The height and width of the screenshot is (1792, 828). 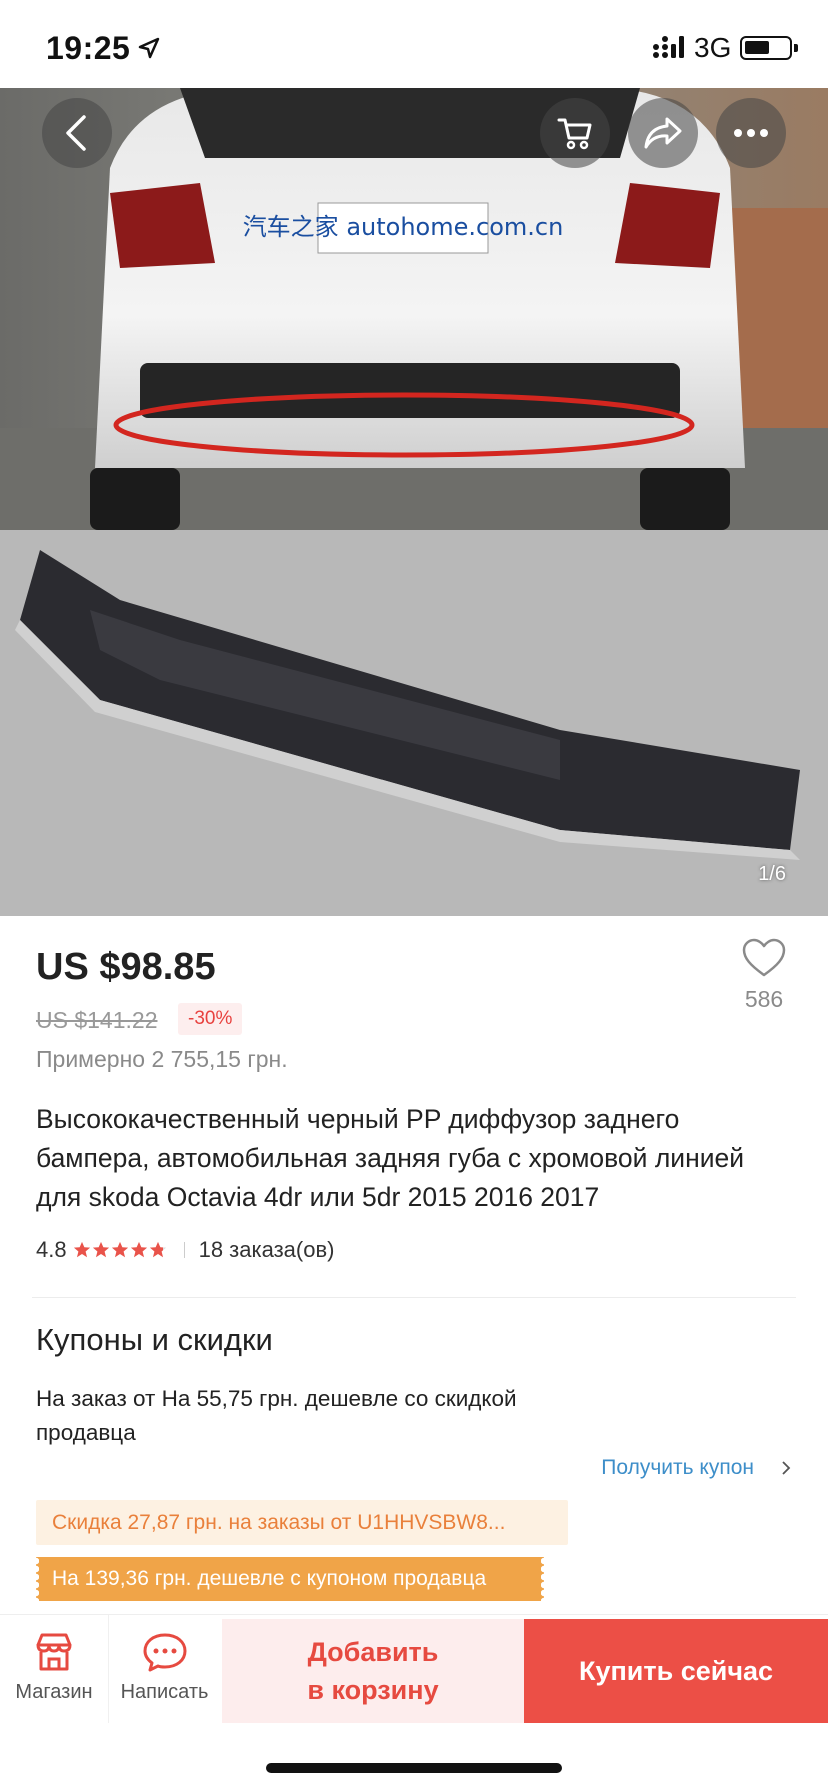 What do you see at coordinates (764, 999) in the screenshot?
I see `wishlist-count: 586` at bounding box center [764, 999].